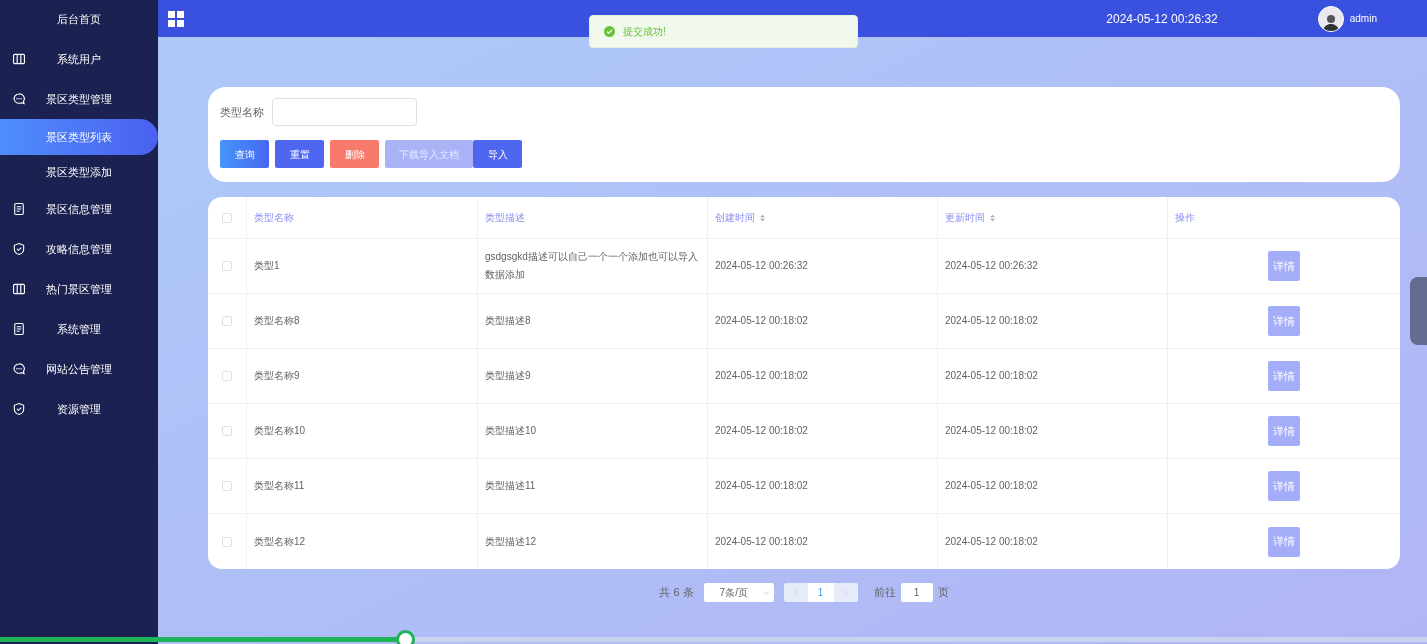 Image resolution: width=1427 pixels, height=644 pixels. What do you see at coordinates (79, 172) in the screenshot?
I see `sidebar-subitem: 景区类型添加` at bounding box center [79, 172].